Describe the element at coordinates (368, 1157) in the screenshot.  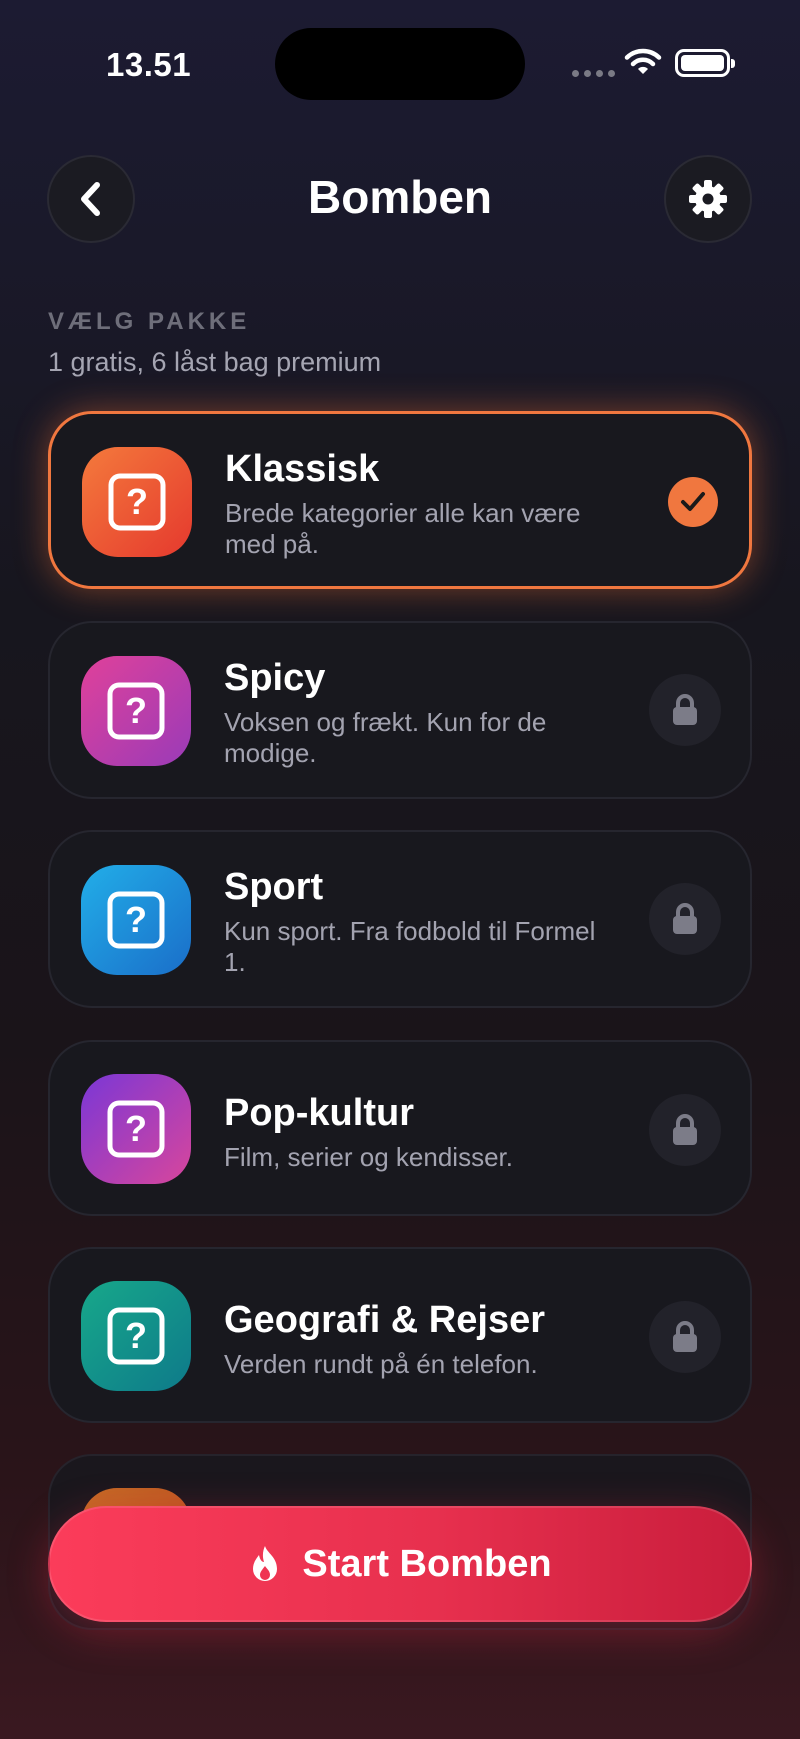
I see `pack-description: Film, serier og kendisser.` at that location.